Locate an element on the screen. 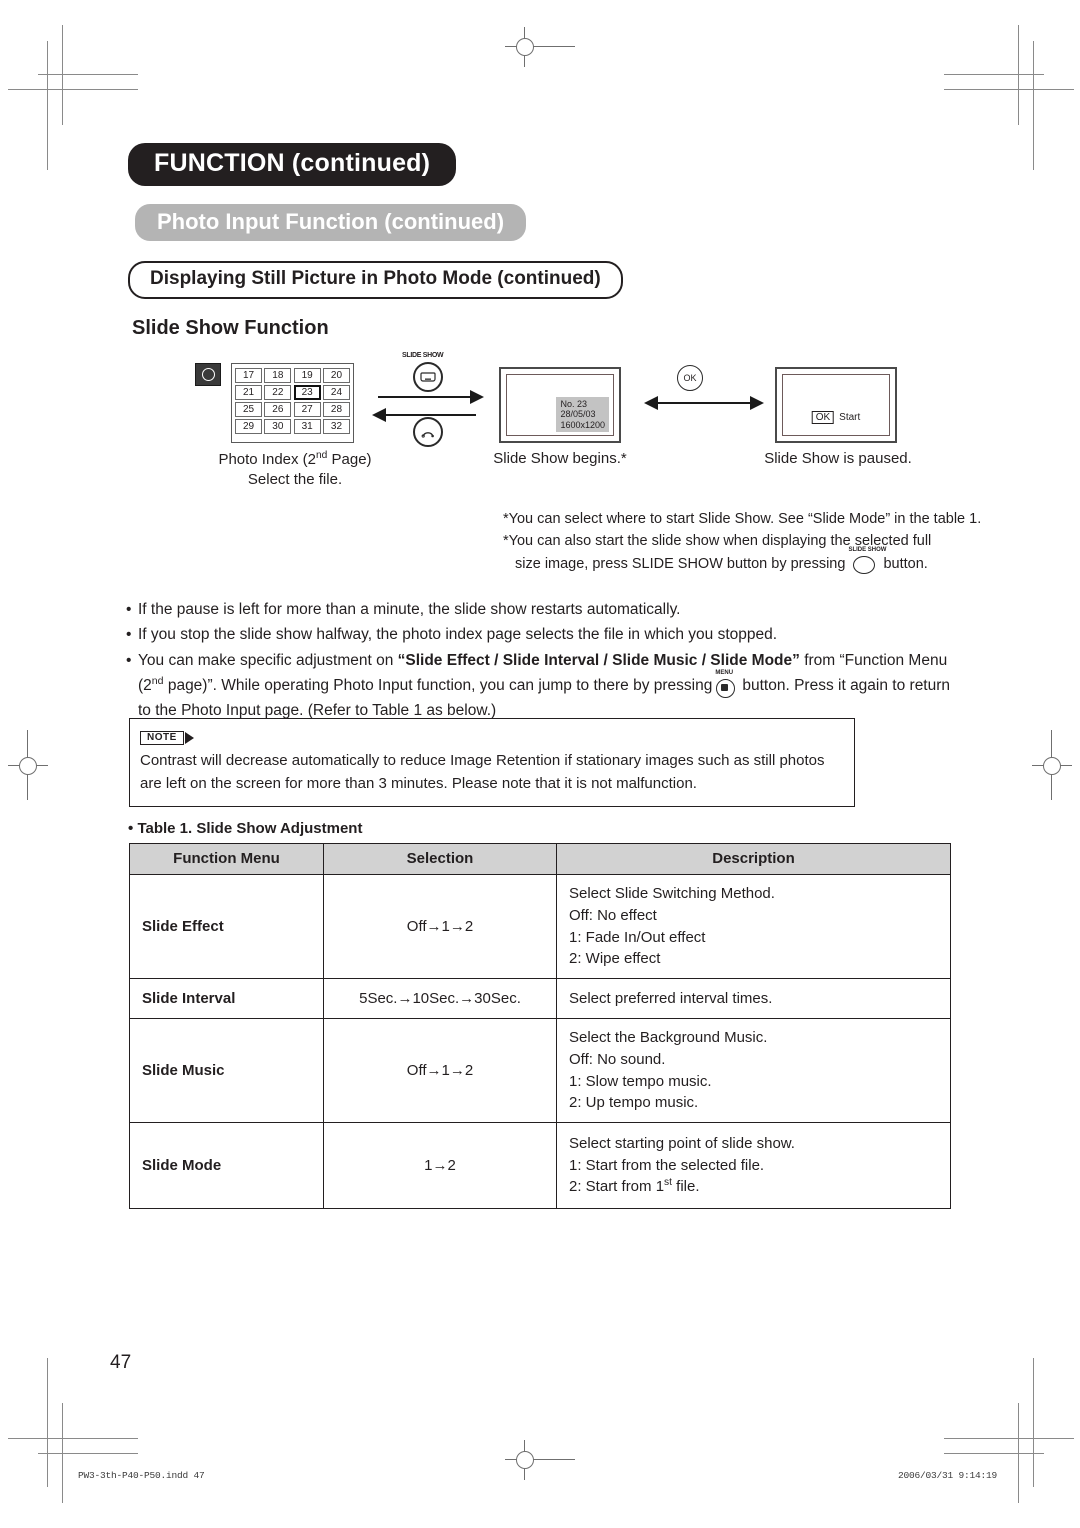 Image resolution: width=1080 pixels, height=1528 pixels. camera-icon is located at coordinates (208, 374).